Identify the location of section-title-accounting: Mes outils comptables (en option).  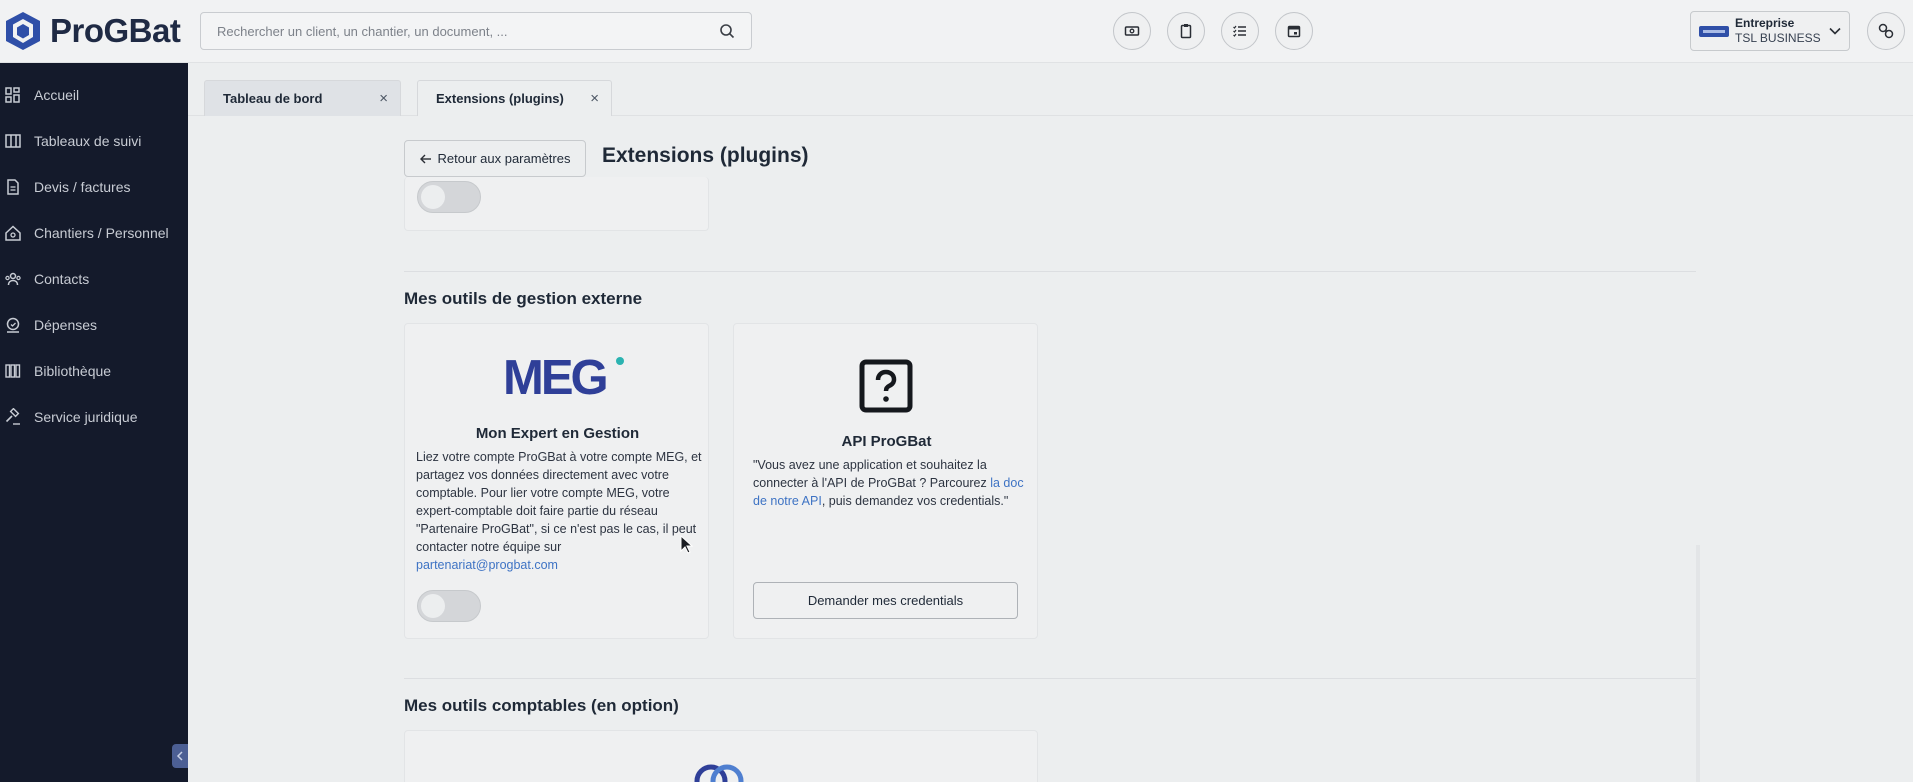
(541, 705).